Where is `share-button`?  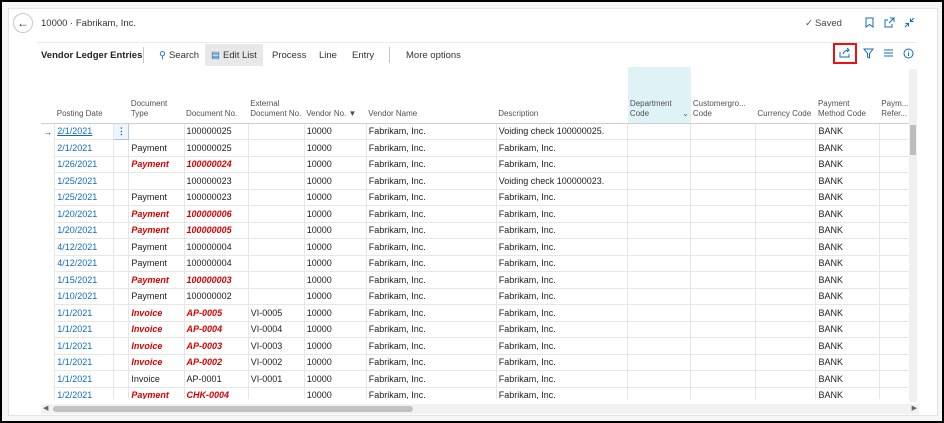 share-button is located at coordinates (845, 53).